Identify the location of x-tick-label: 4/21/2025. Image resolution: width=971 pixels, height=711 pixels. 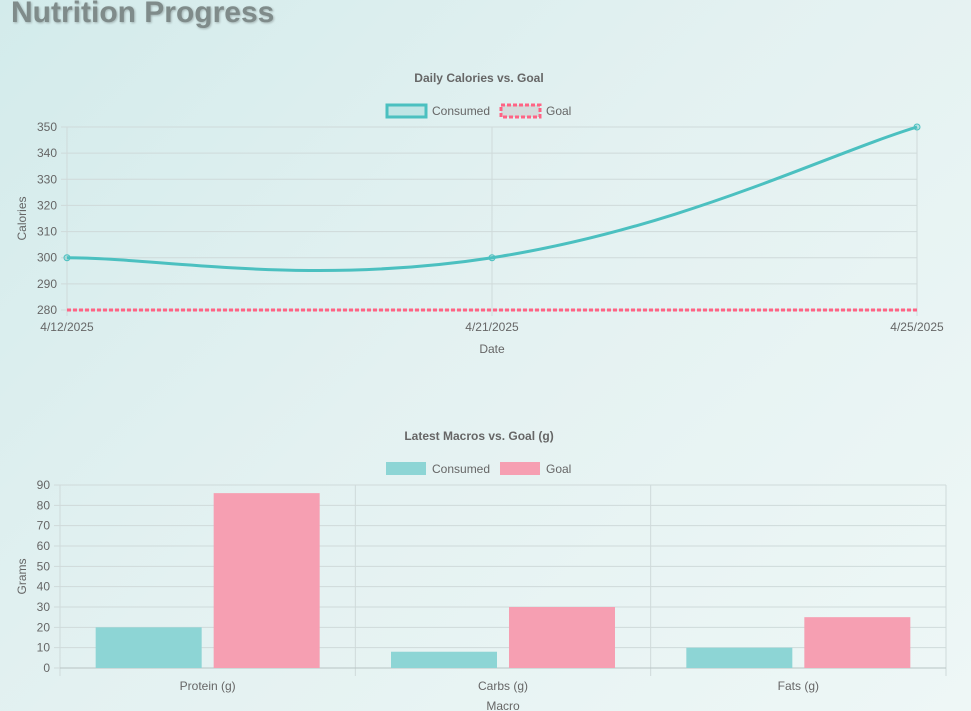
(492, 327).